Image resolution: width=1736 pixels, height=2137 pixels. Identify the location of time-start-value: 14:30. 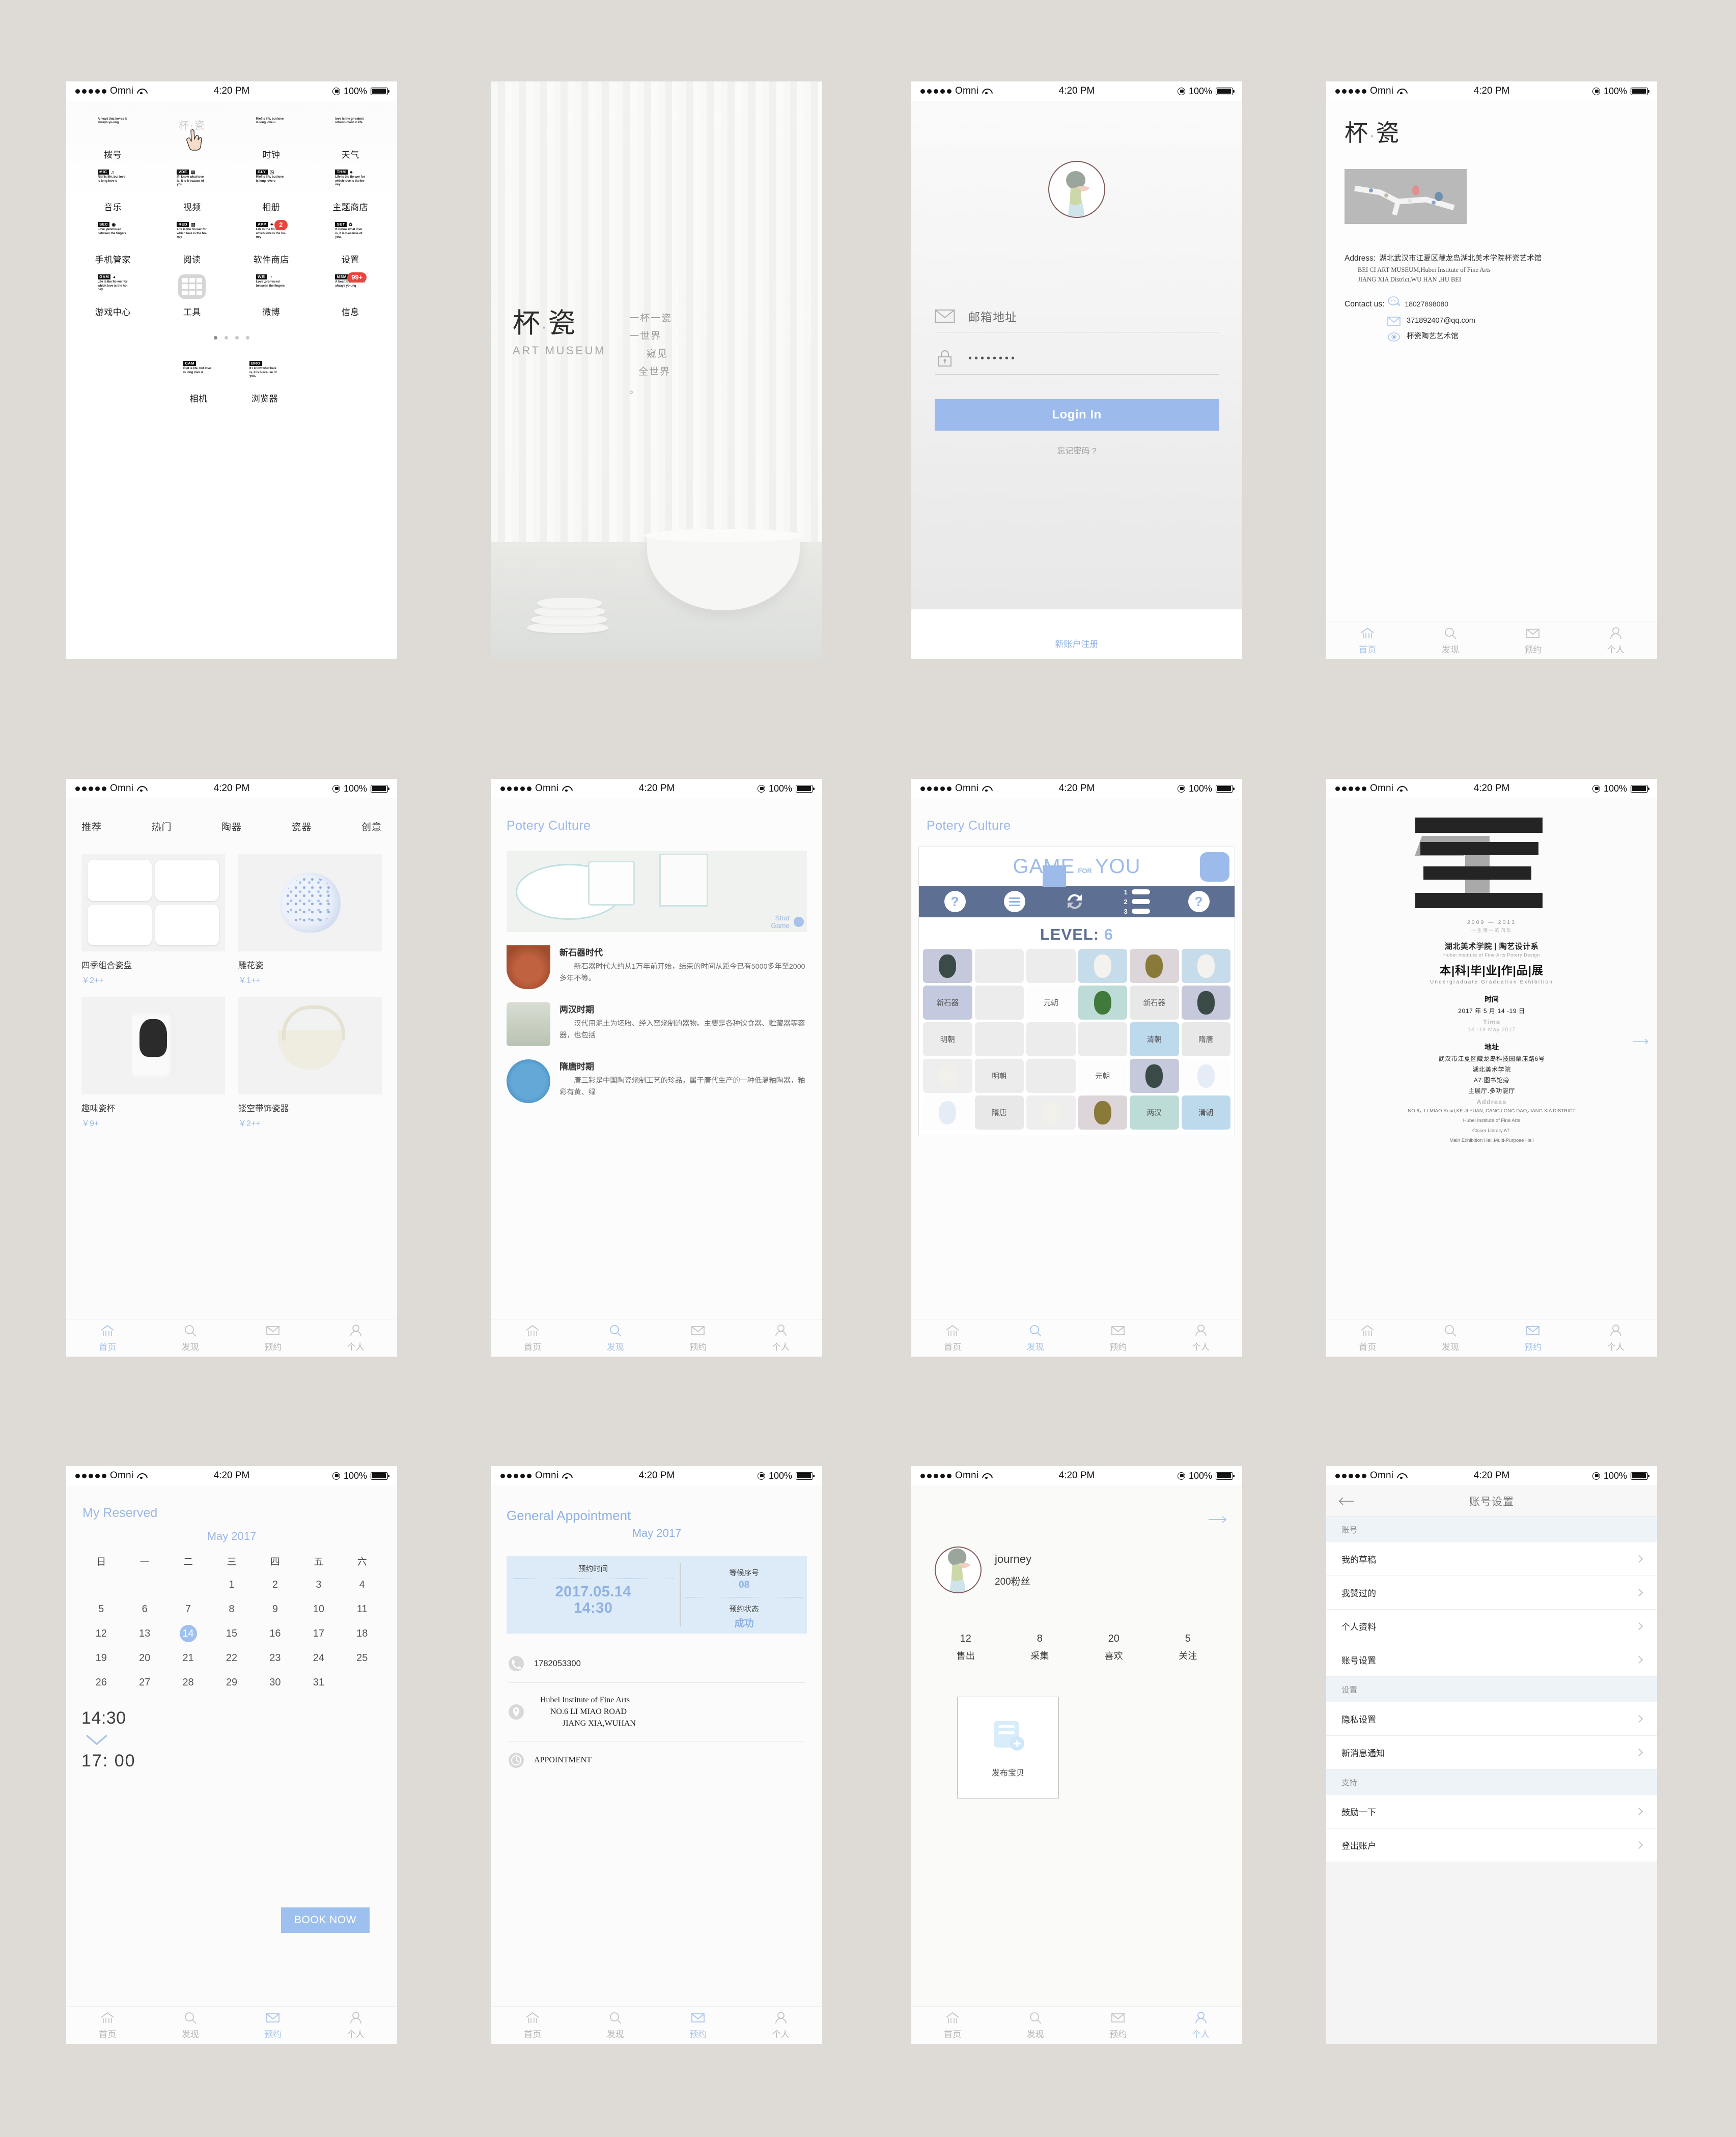
(231, 1709).